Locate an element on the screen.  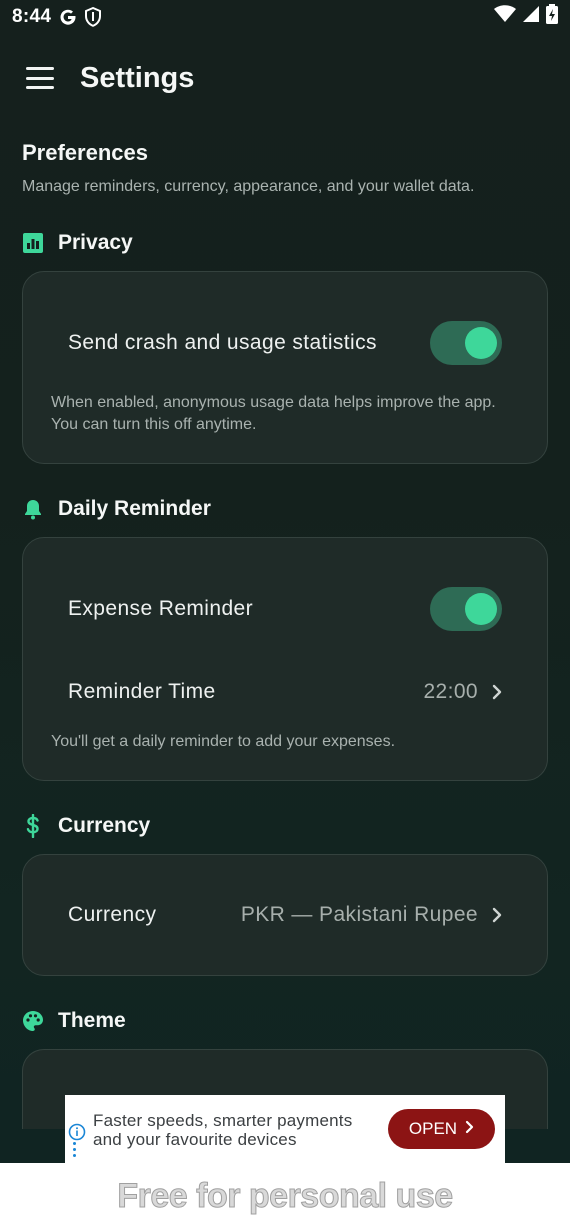
reminder-section-header: Daily Reminder is located at coordinates (116, 509).